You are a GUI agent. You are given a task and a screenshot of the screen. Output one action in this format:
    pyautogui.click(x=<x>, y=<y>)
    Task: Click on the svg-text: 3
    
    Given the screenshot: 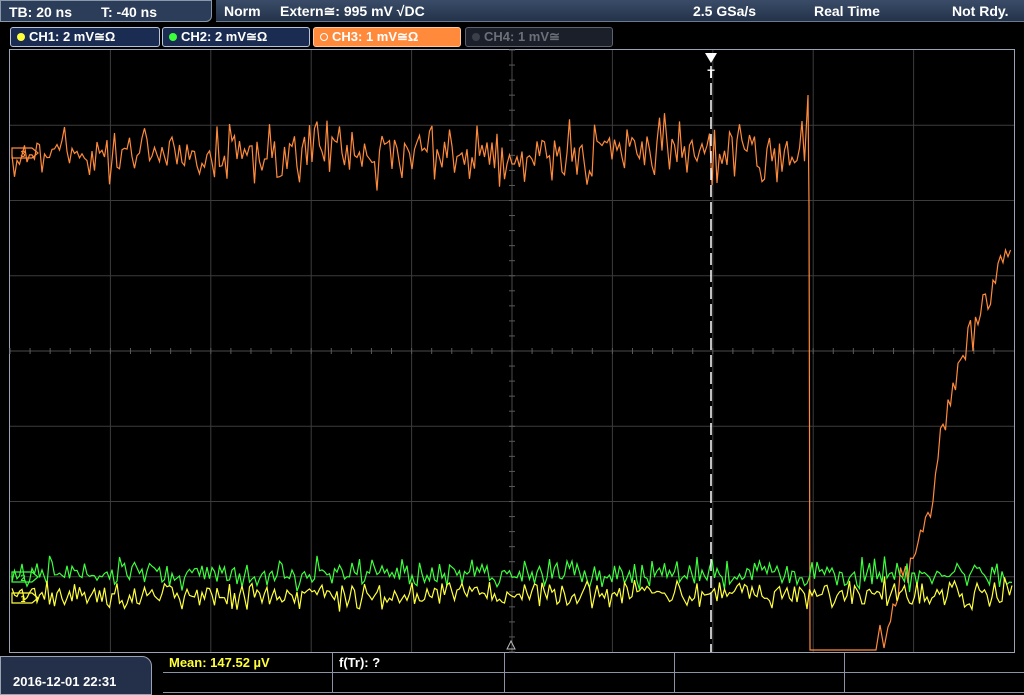 What is the action you would take?
    pyautogui.click(x=22, y=154)
    